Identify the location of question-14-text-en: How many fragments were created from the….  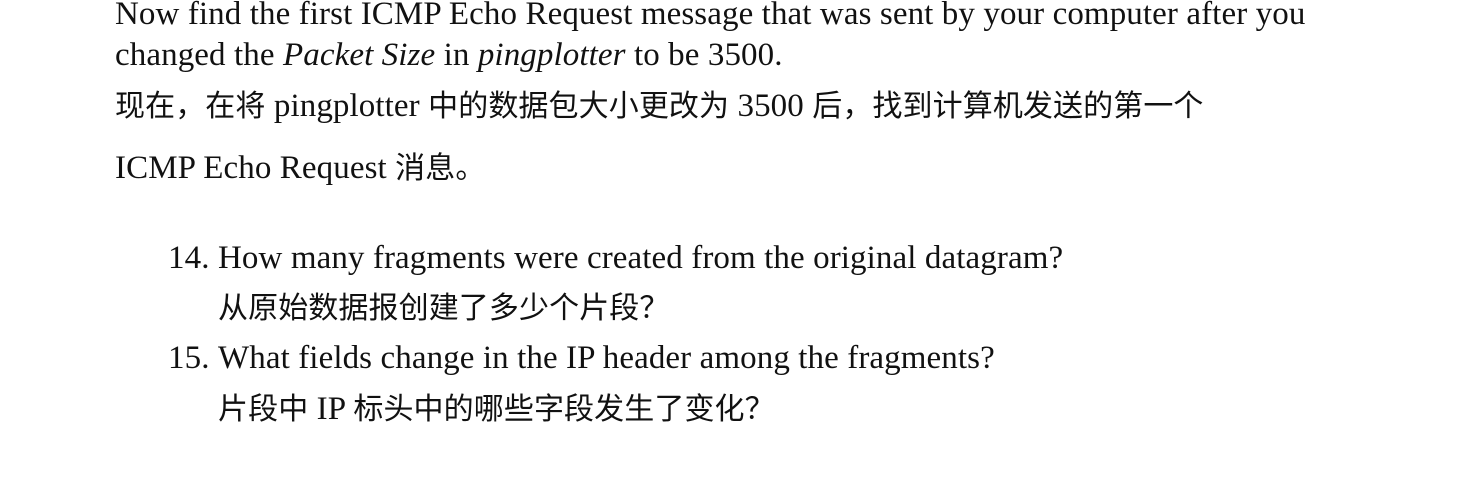
(641, 258).